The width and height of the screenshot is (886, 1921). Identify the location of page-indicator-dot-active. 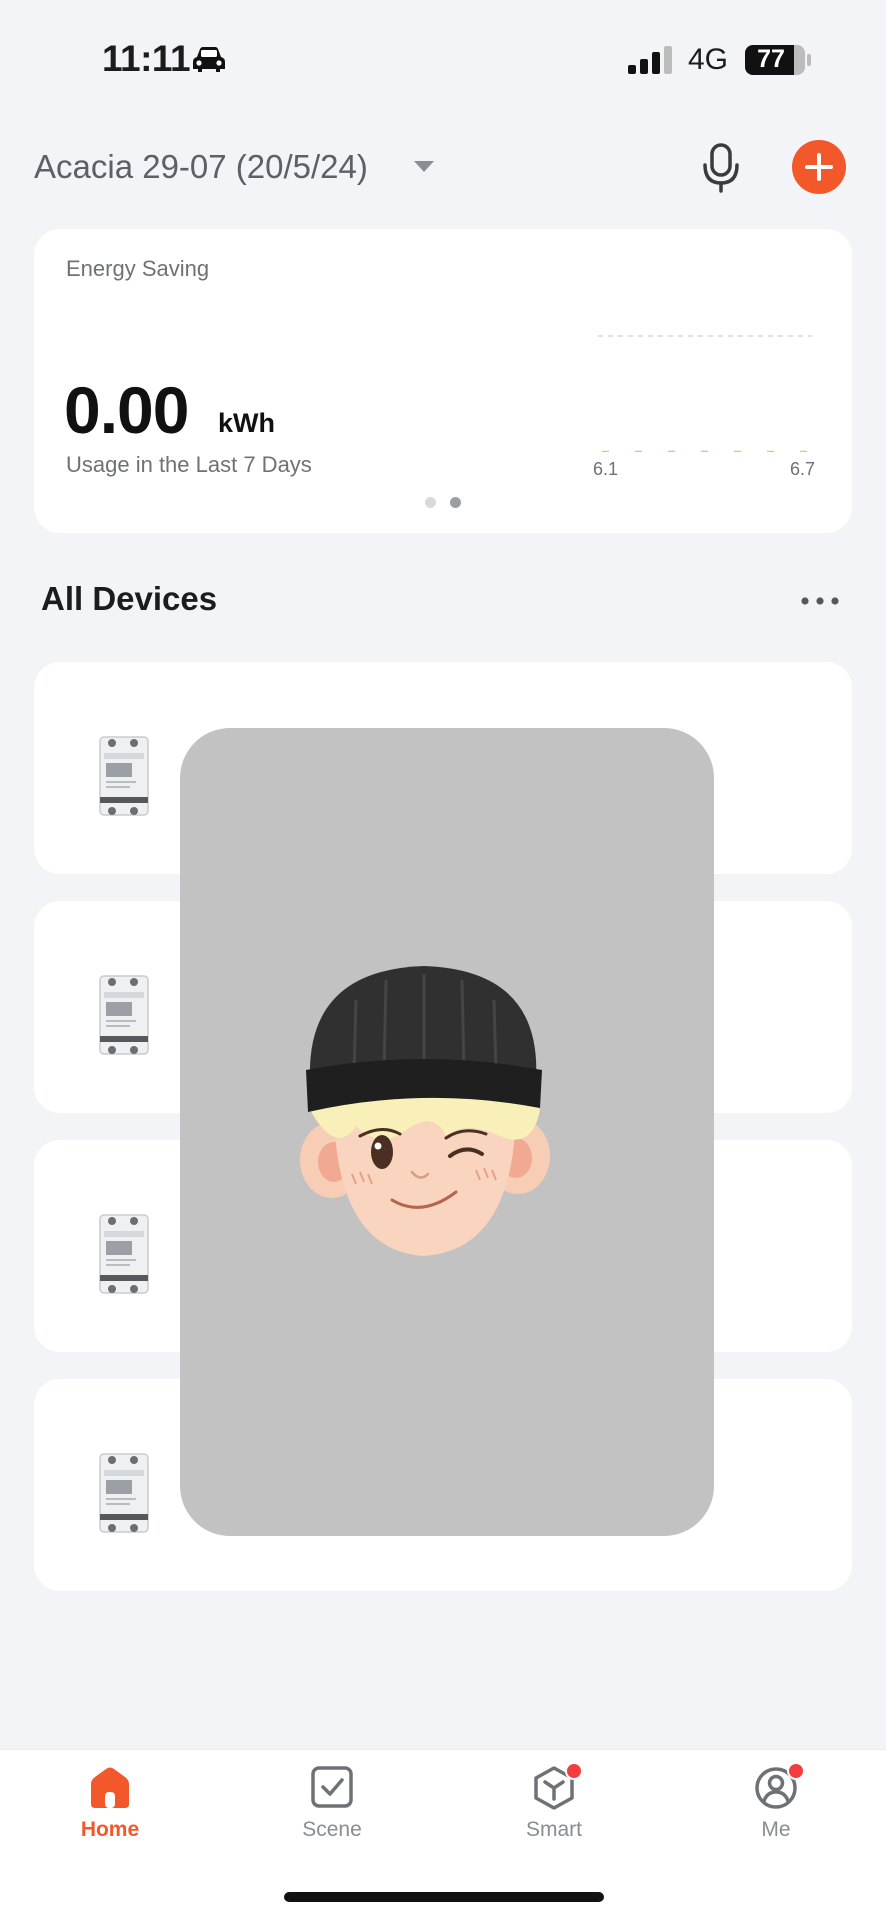
(455, 502).